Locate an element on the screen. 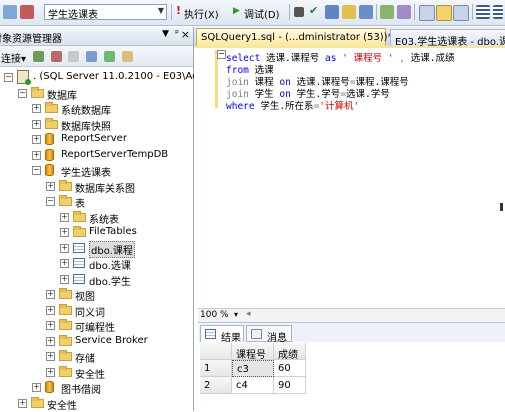 This screenshot has width=505, height=412. cell-value: 60 is located at coordinates (284, 368).